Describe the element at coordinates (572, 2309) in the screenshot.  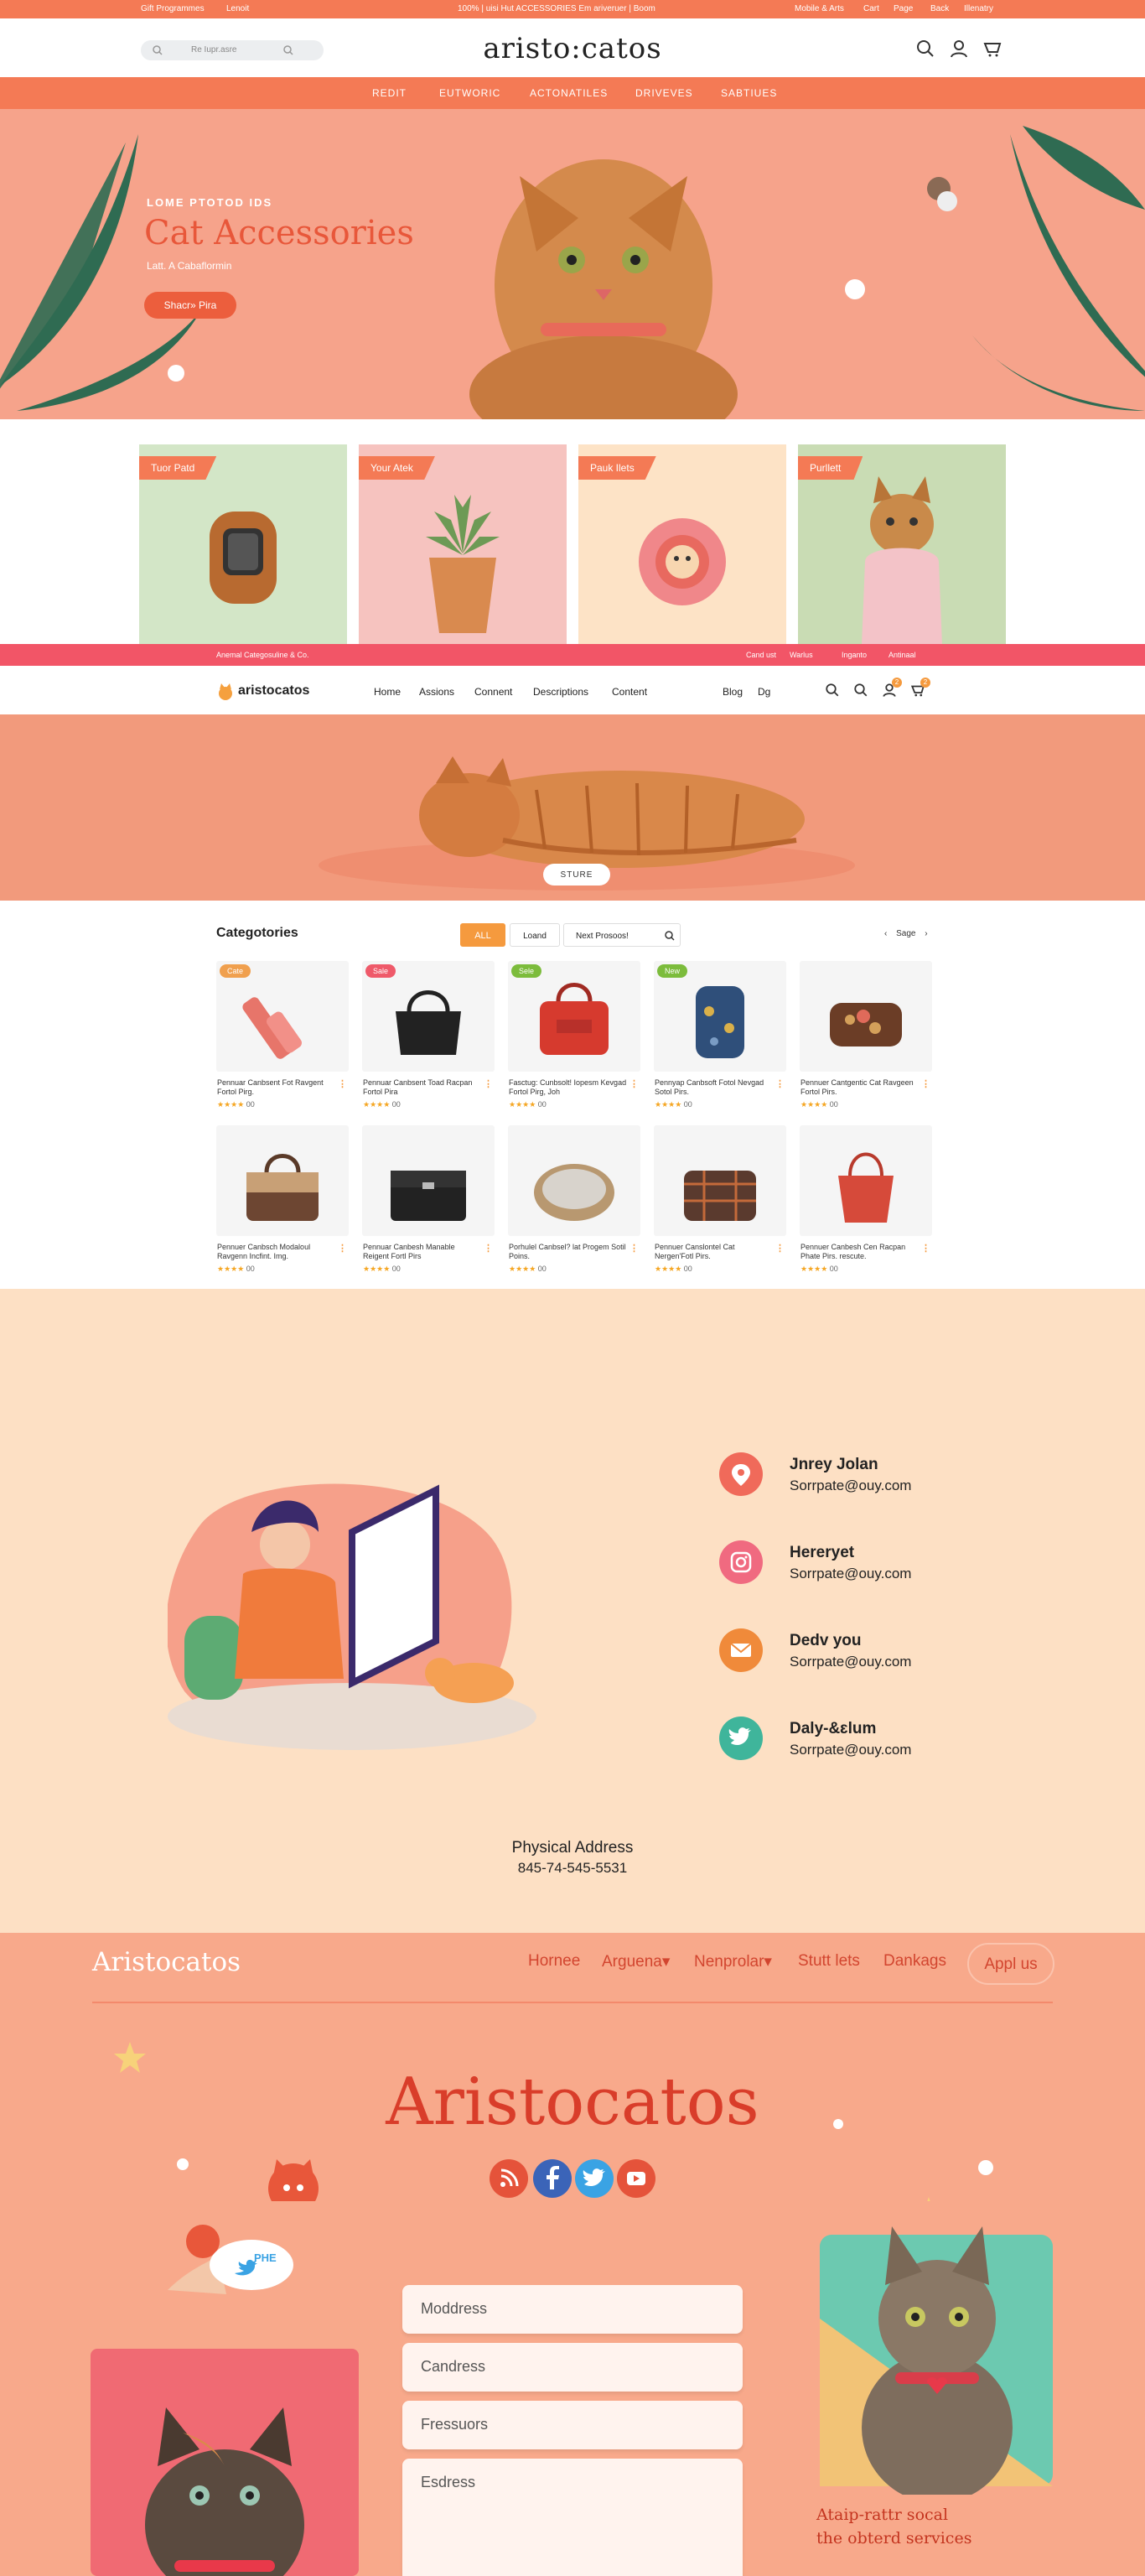
I see `address-input: Moddress` at that location.